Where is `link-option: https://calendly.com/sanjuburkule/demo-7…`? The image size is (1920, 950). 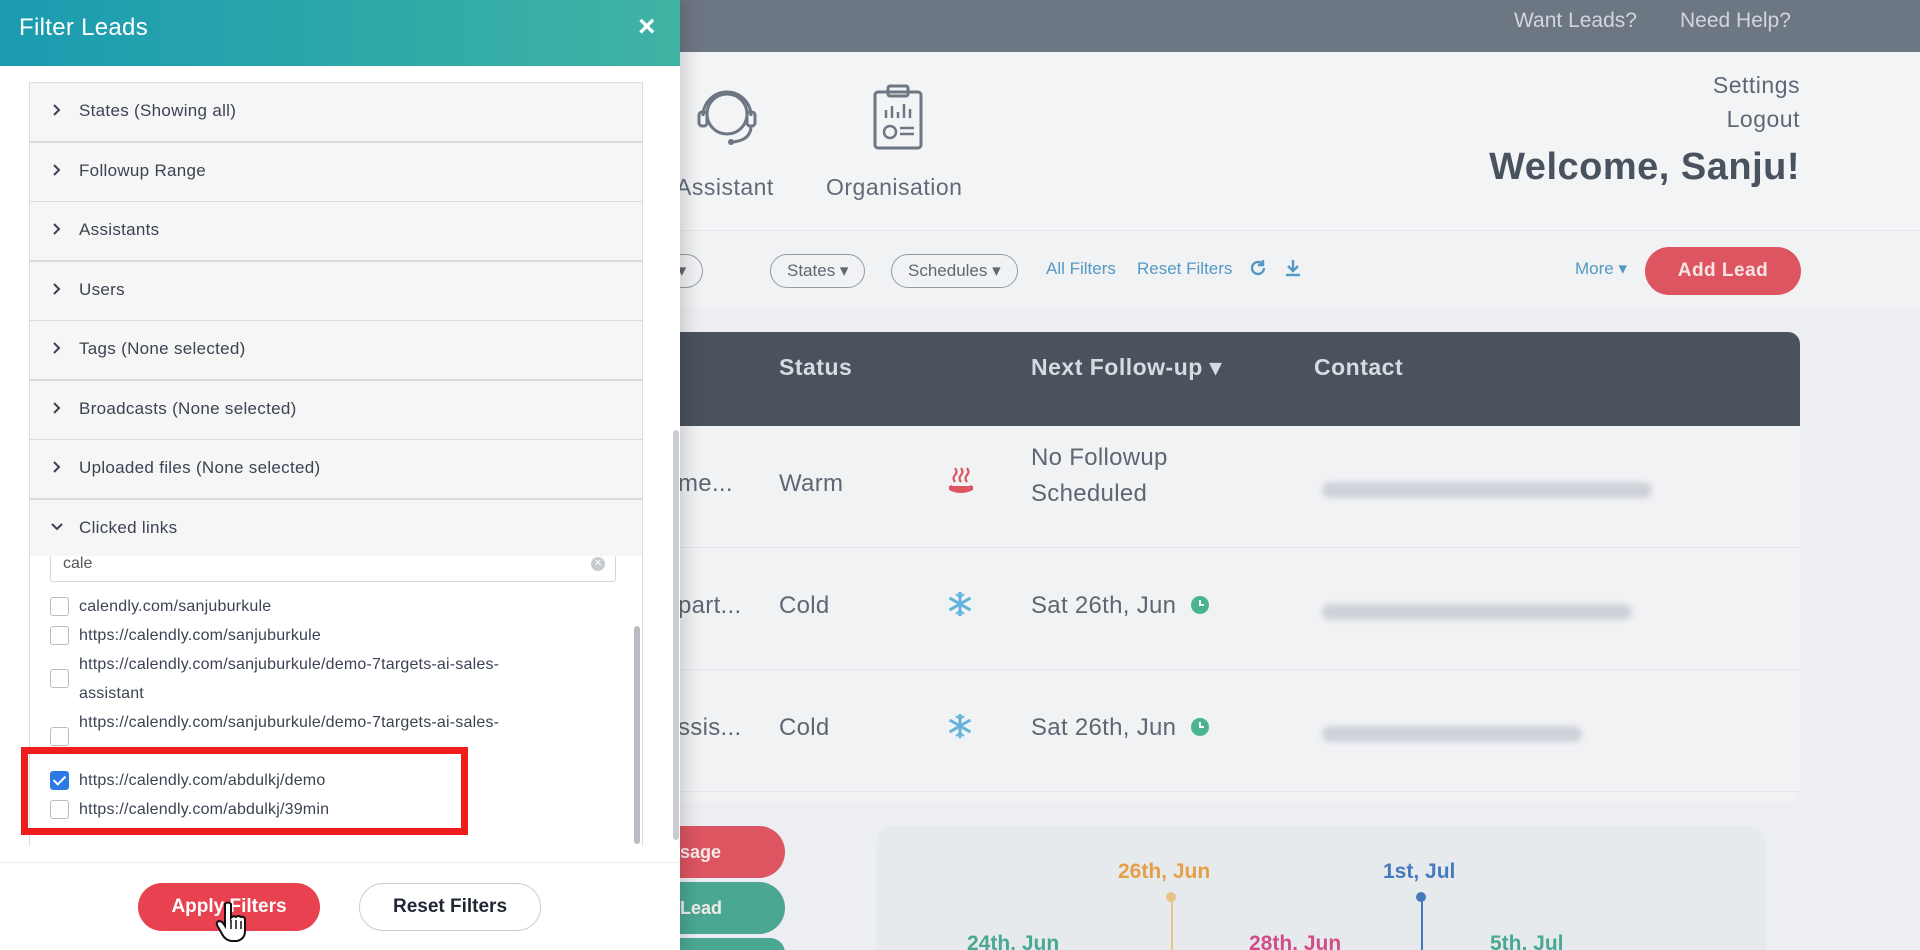 link-option: https://calendly.com/sanjuburkule/demo-7… is located at coordinates (330, 679).